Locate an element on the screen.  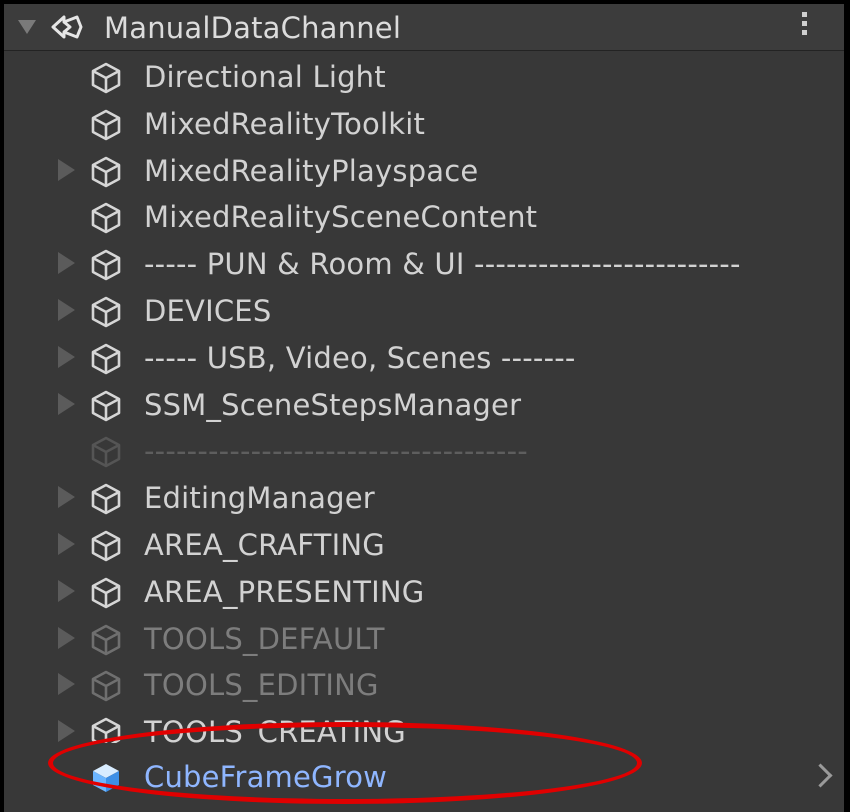
hierarchy-item: MixedRealitySceneContent is located at coordinates (424, 217).